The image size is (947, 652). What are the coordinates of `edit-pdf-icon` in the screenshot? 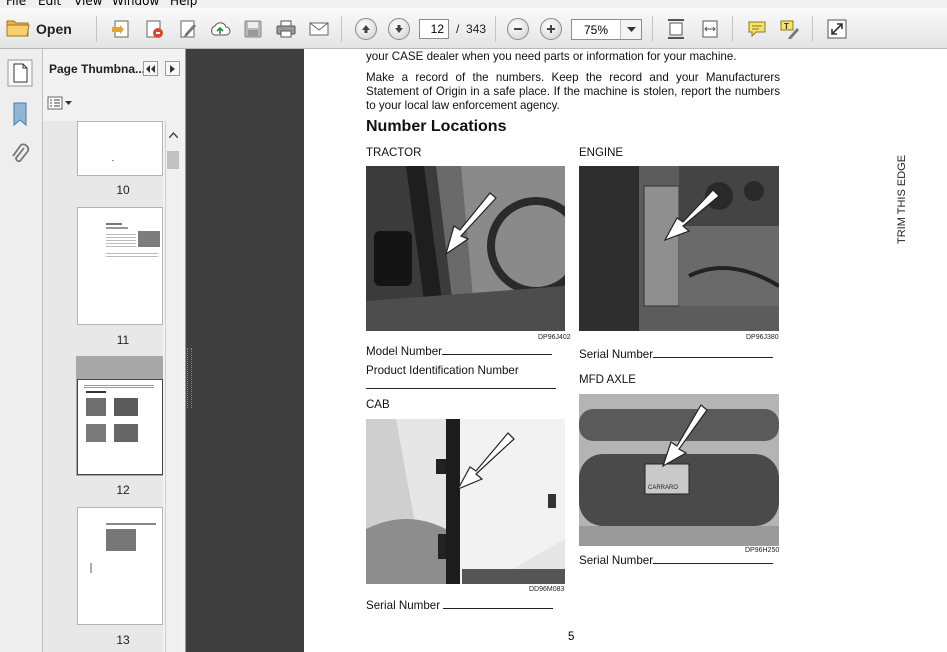 It's located at (188, 29).